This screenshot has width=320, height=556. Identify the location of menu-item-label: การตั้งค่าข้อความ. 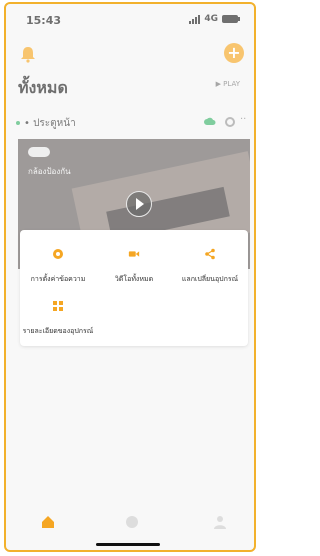
(58, 279).